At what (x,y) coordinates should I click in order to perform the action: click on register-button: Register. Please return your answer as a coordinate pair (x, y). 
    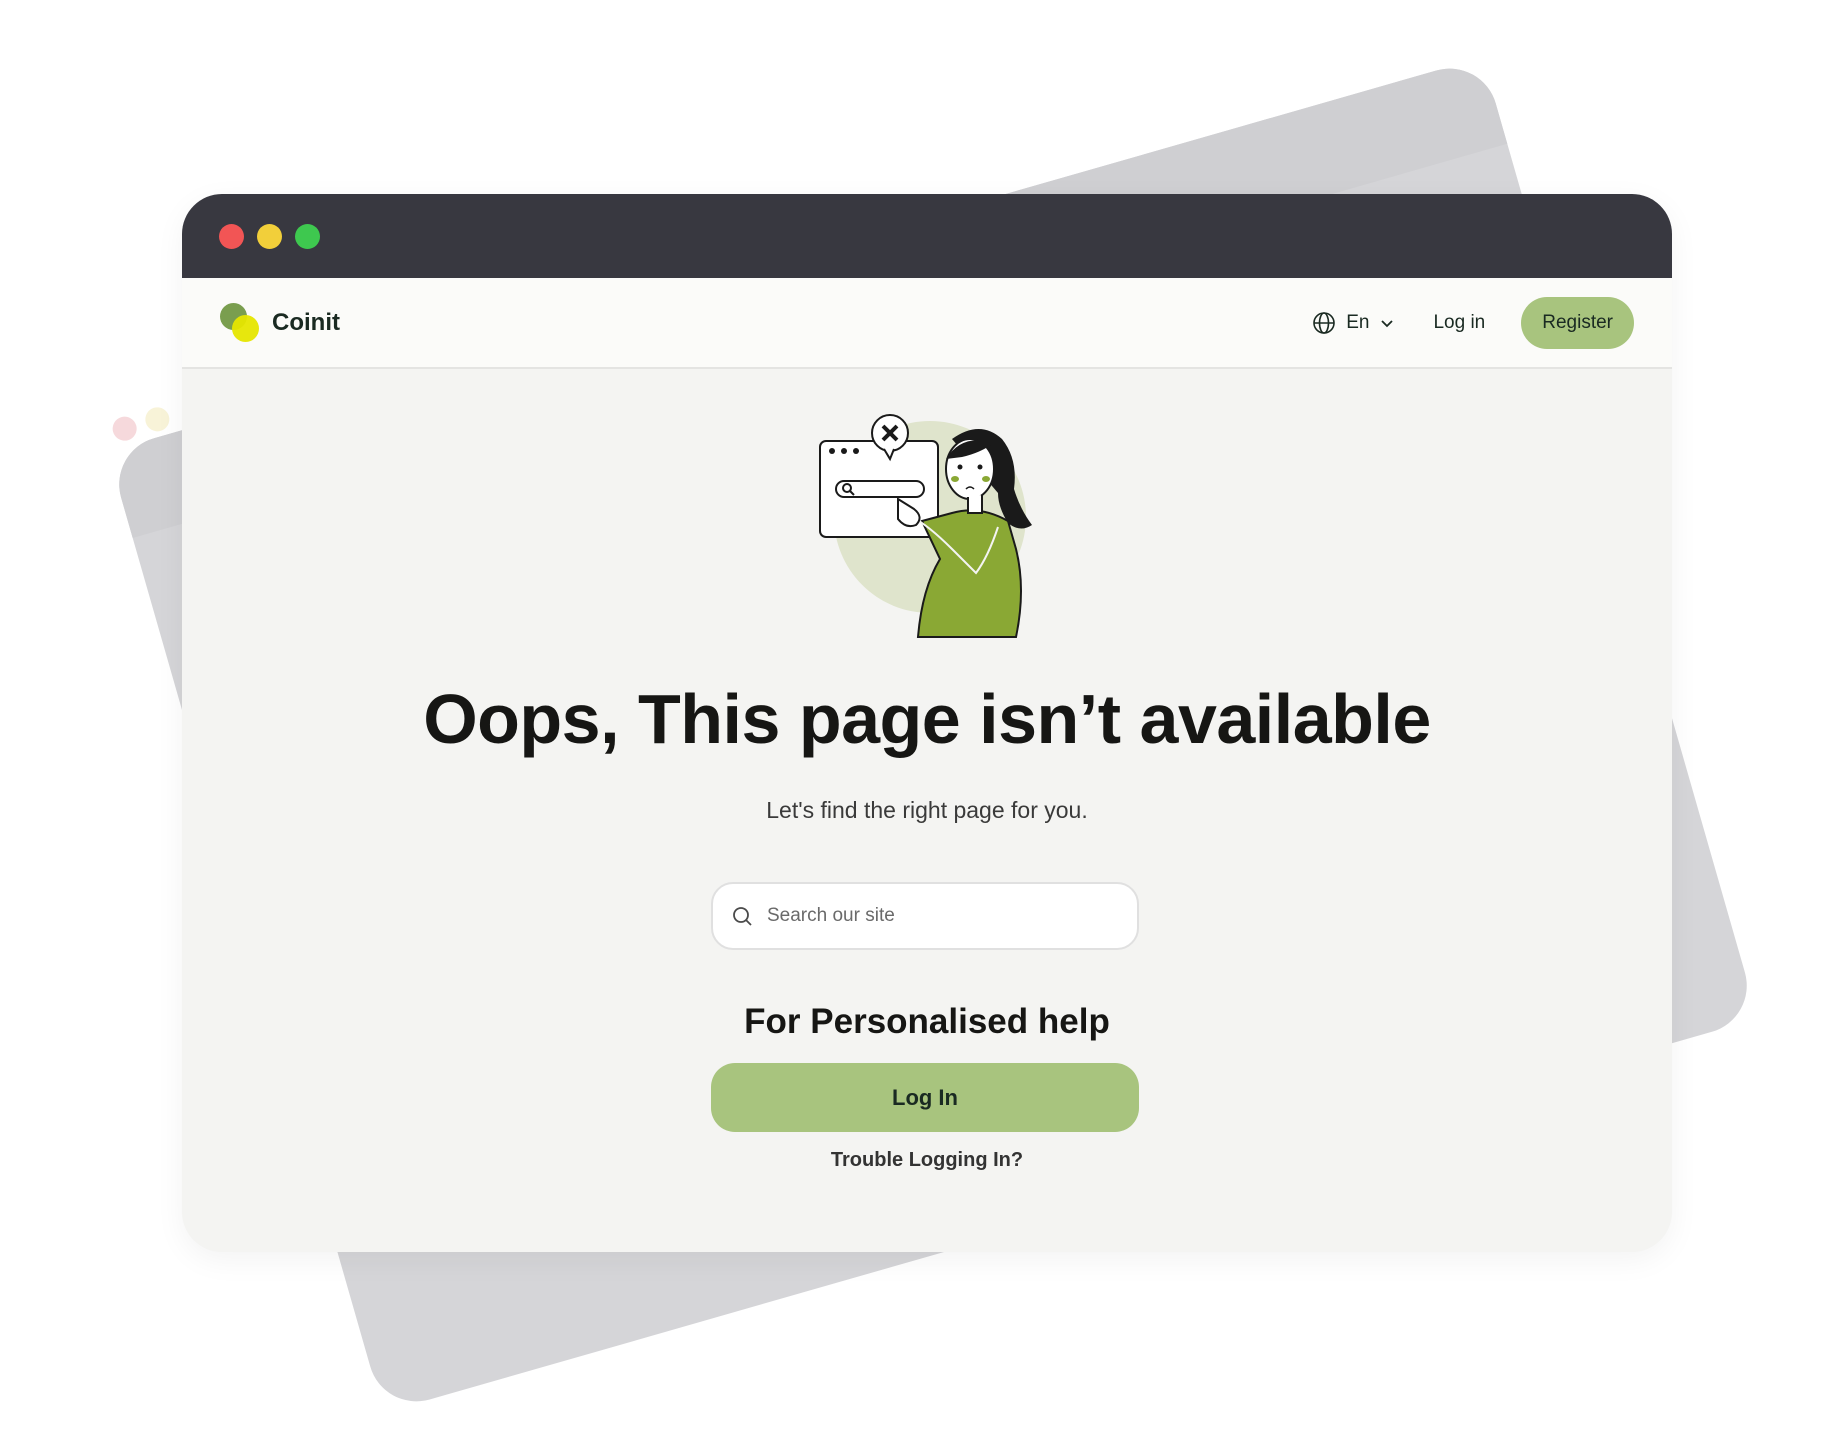
    Looking at the image, I should click on (1577, 322).